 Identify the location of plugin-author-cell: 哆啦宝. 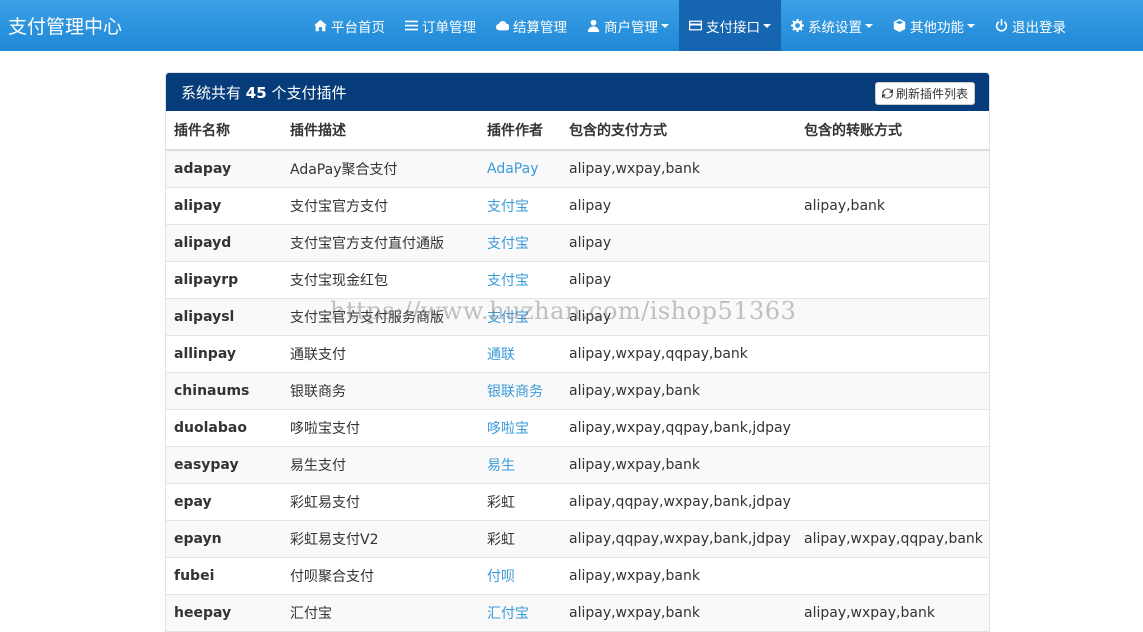
(520, 427).